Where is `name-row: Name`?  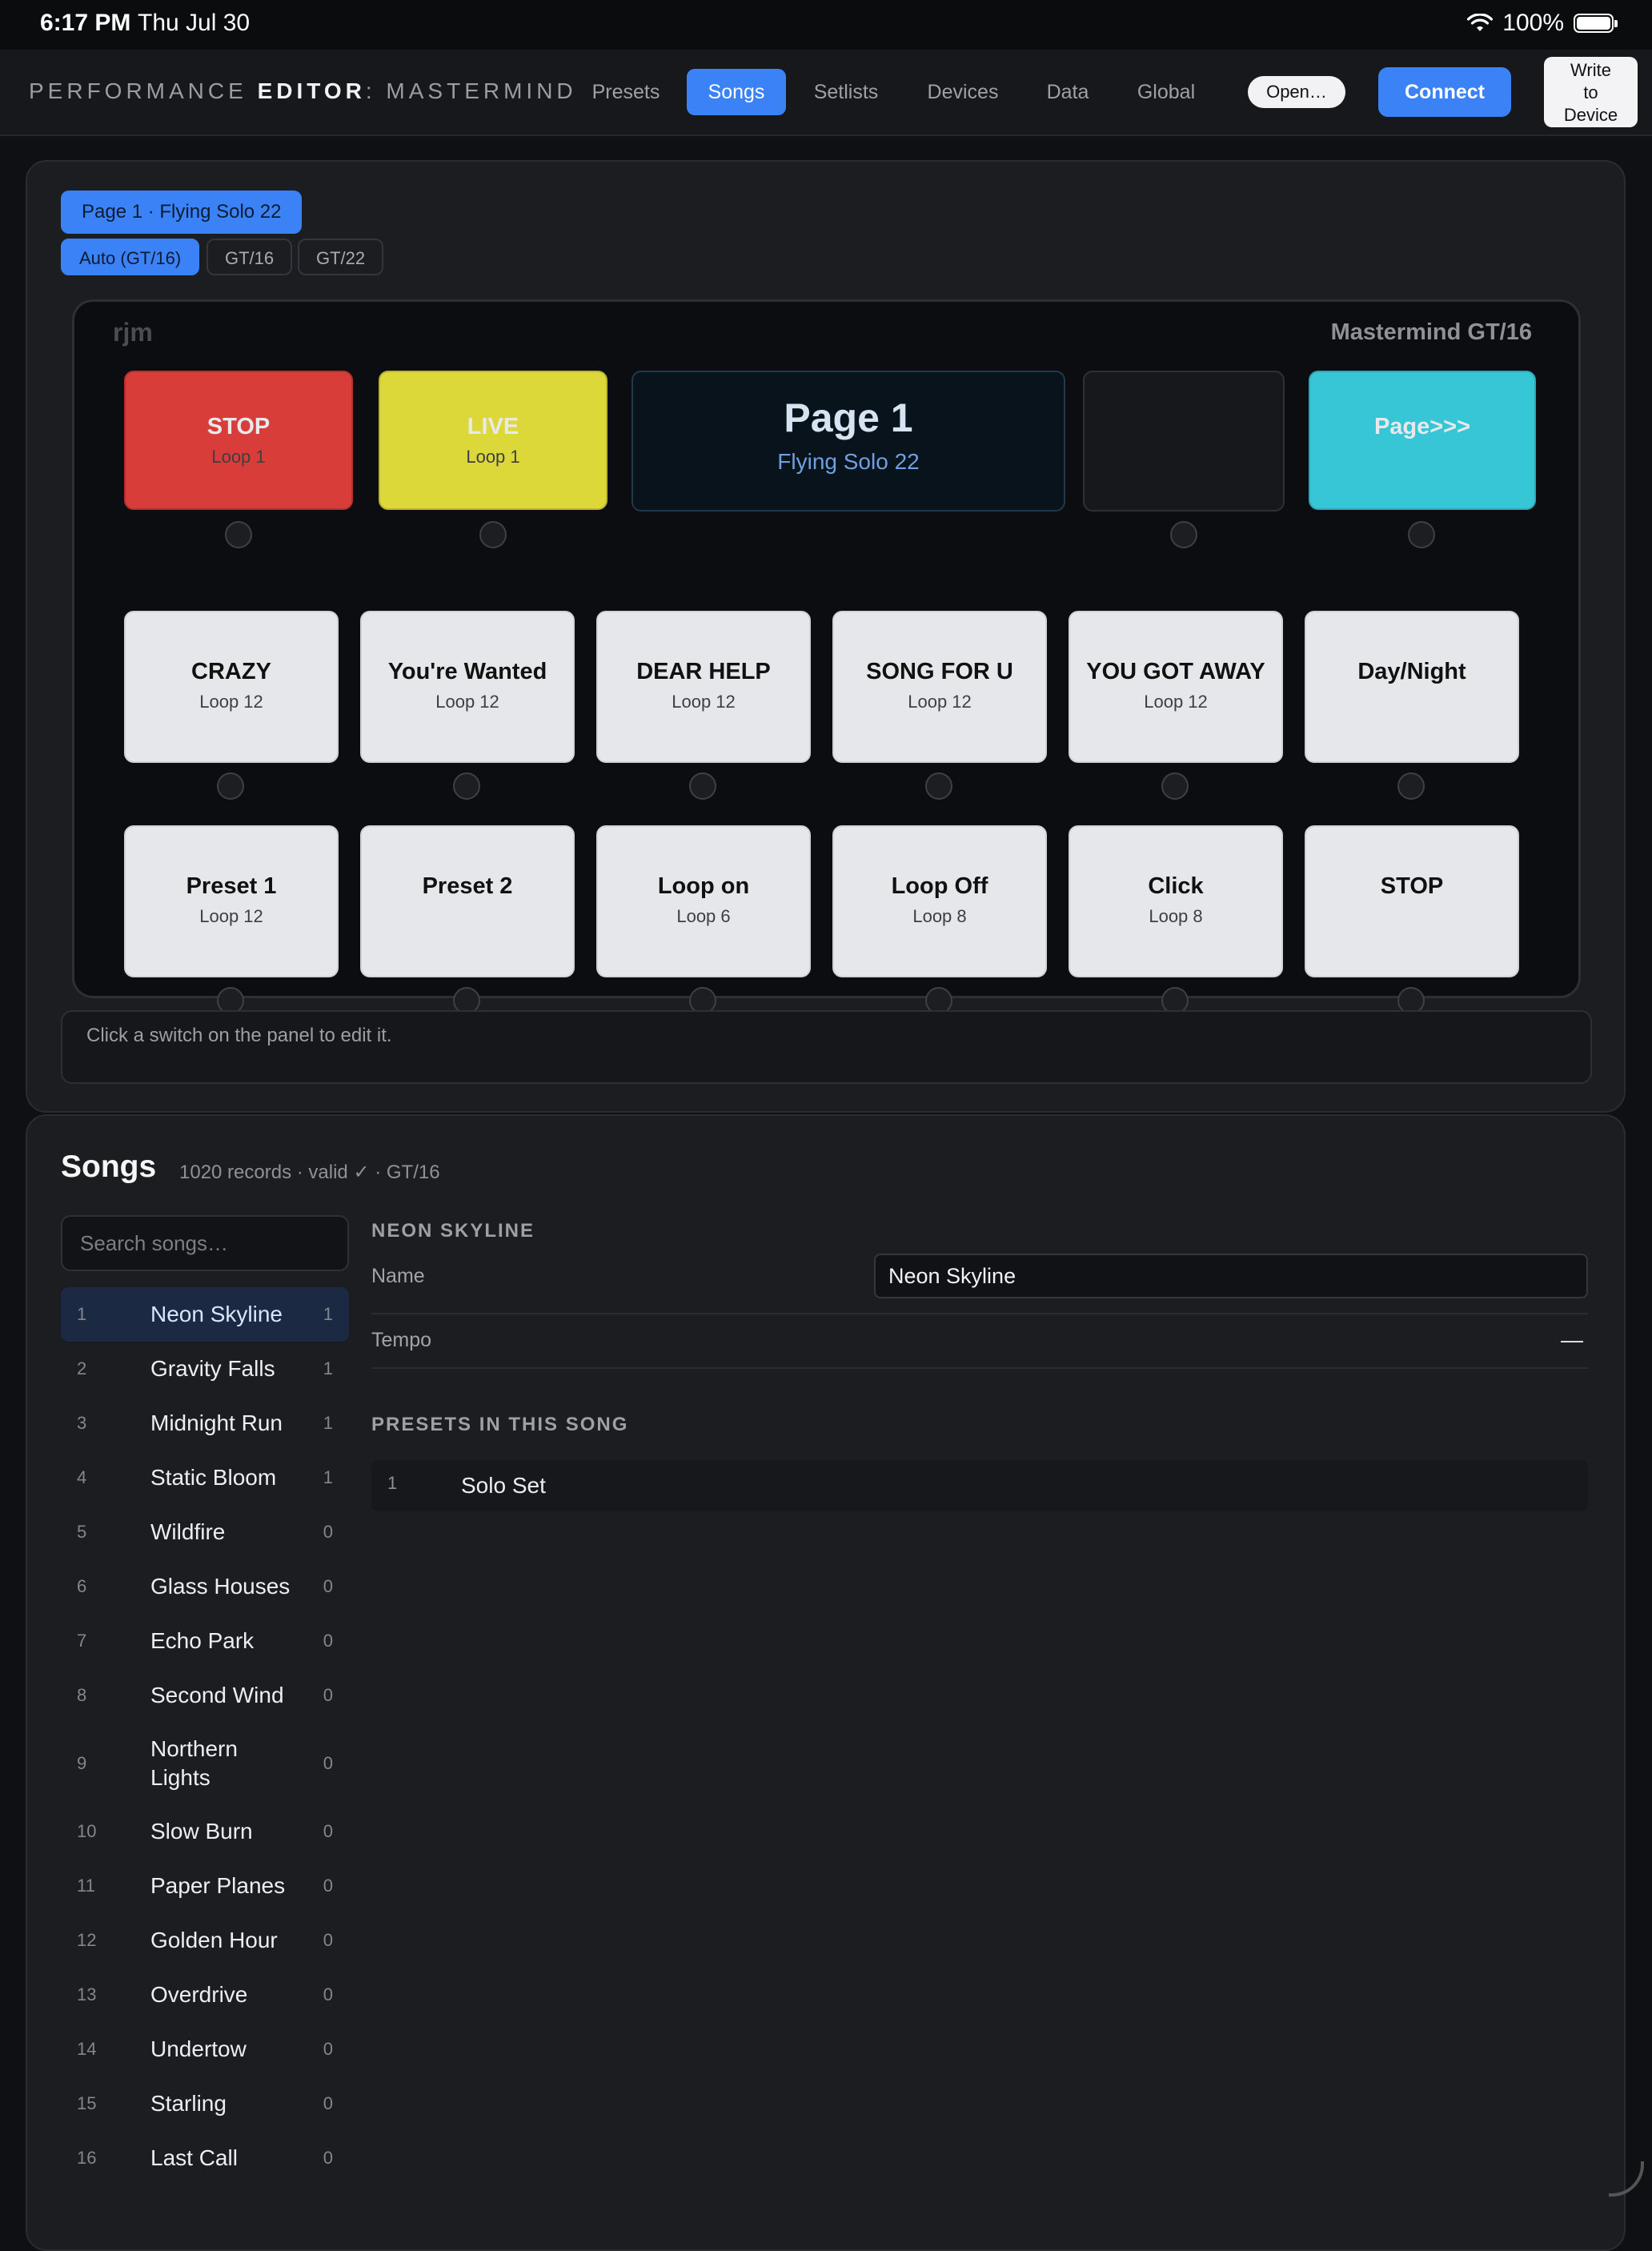 name-row: Name is located at coordinates (979, 1284).